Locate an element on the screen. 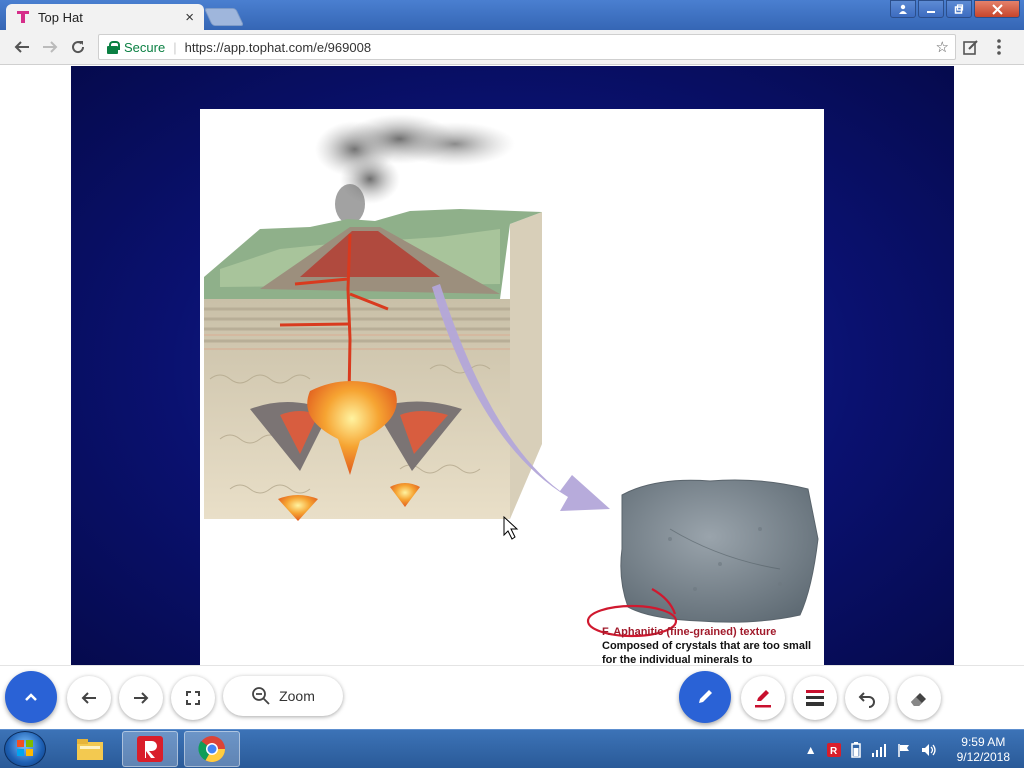  lock-icon is located at coordinates (113, 47).